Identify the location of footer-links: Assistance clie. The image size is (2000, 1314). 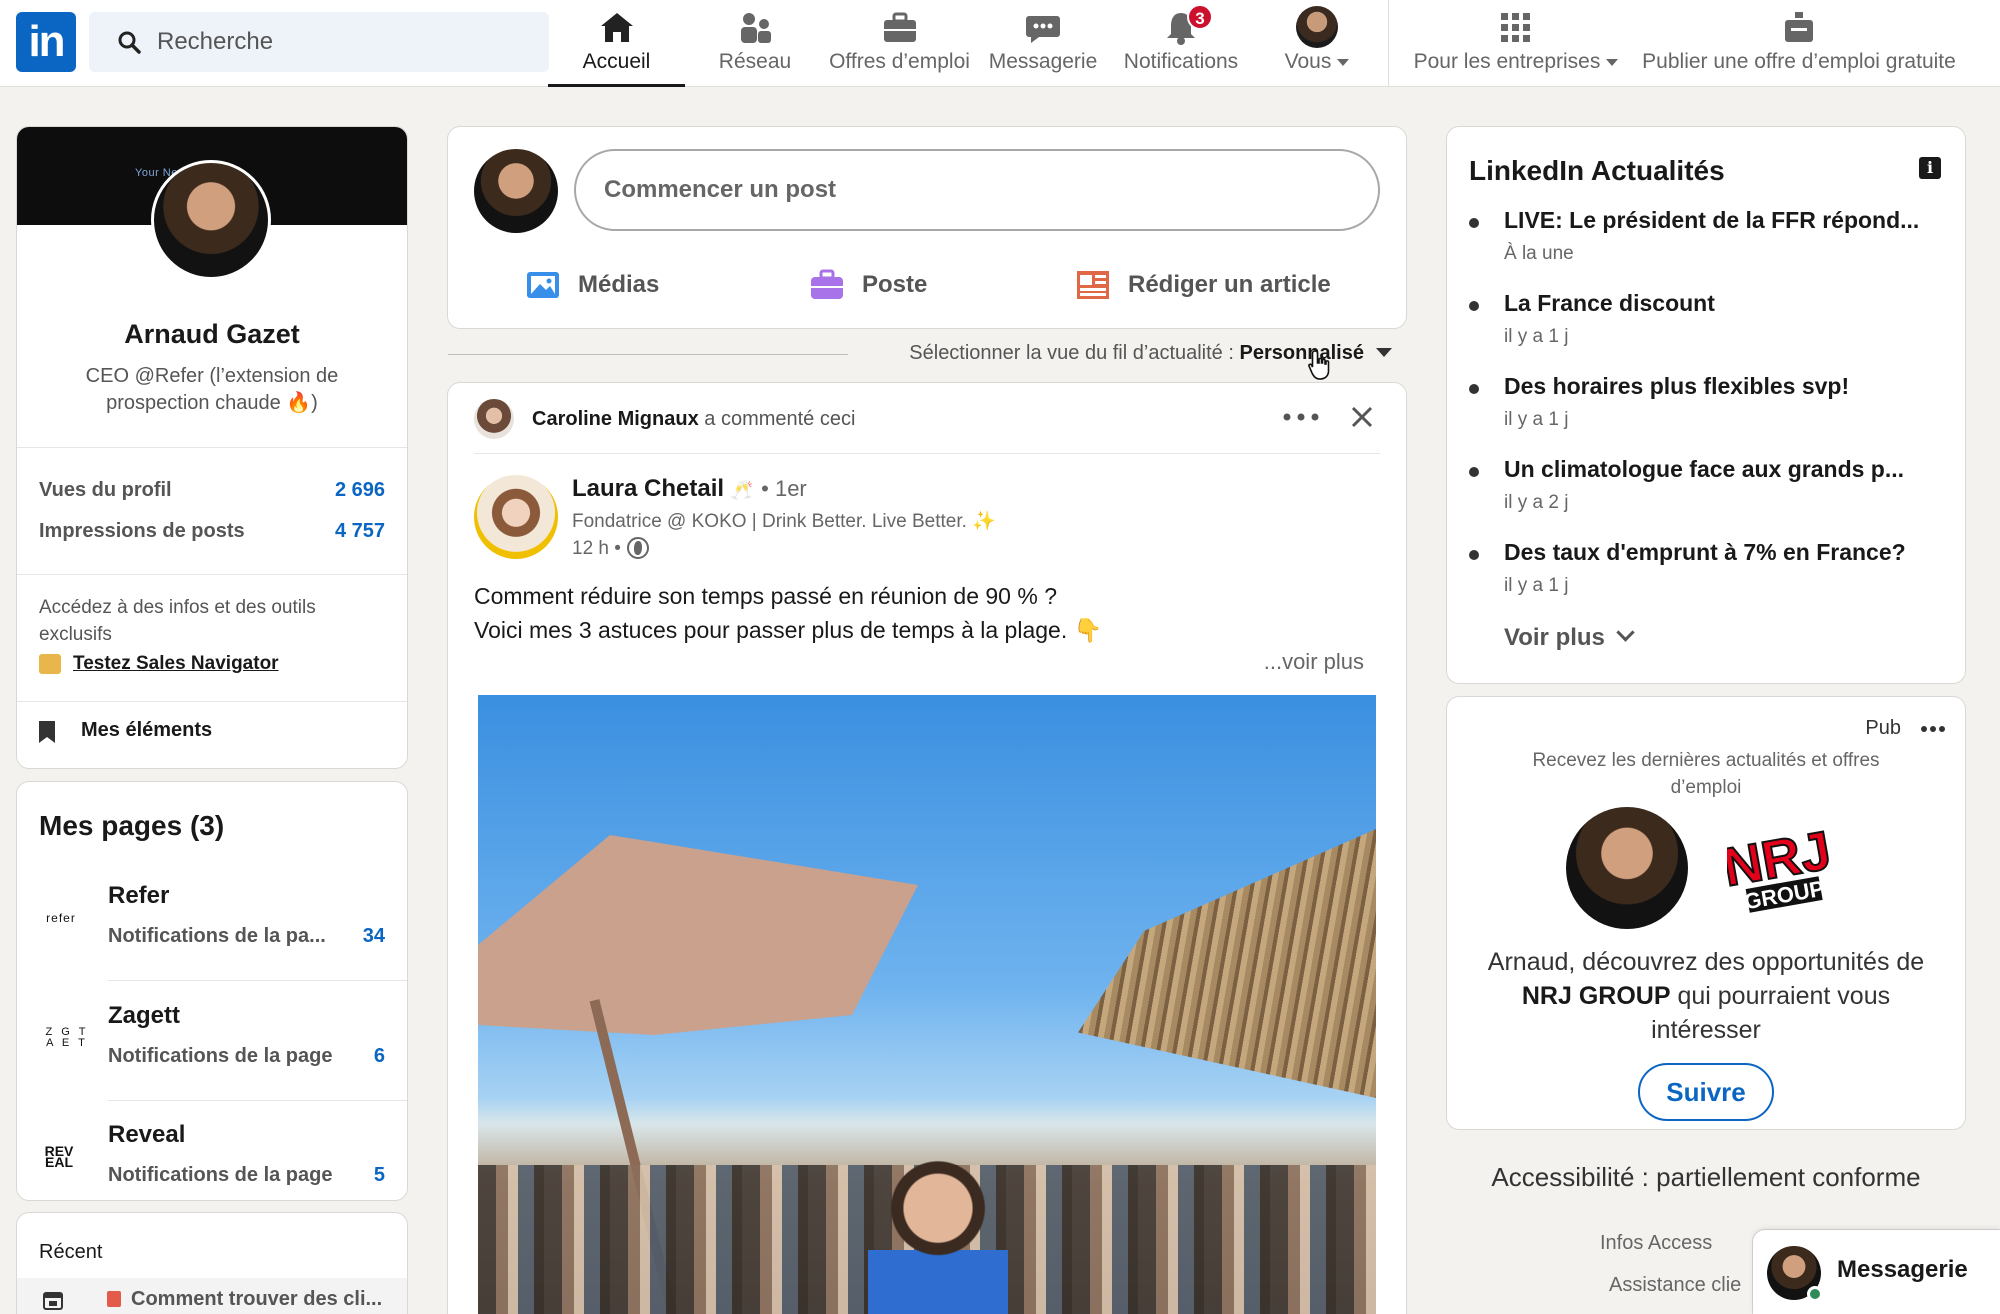
(1675, 1285).